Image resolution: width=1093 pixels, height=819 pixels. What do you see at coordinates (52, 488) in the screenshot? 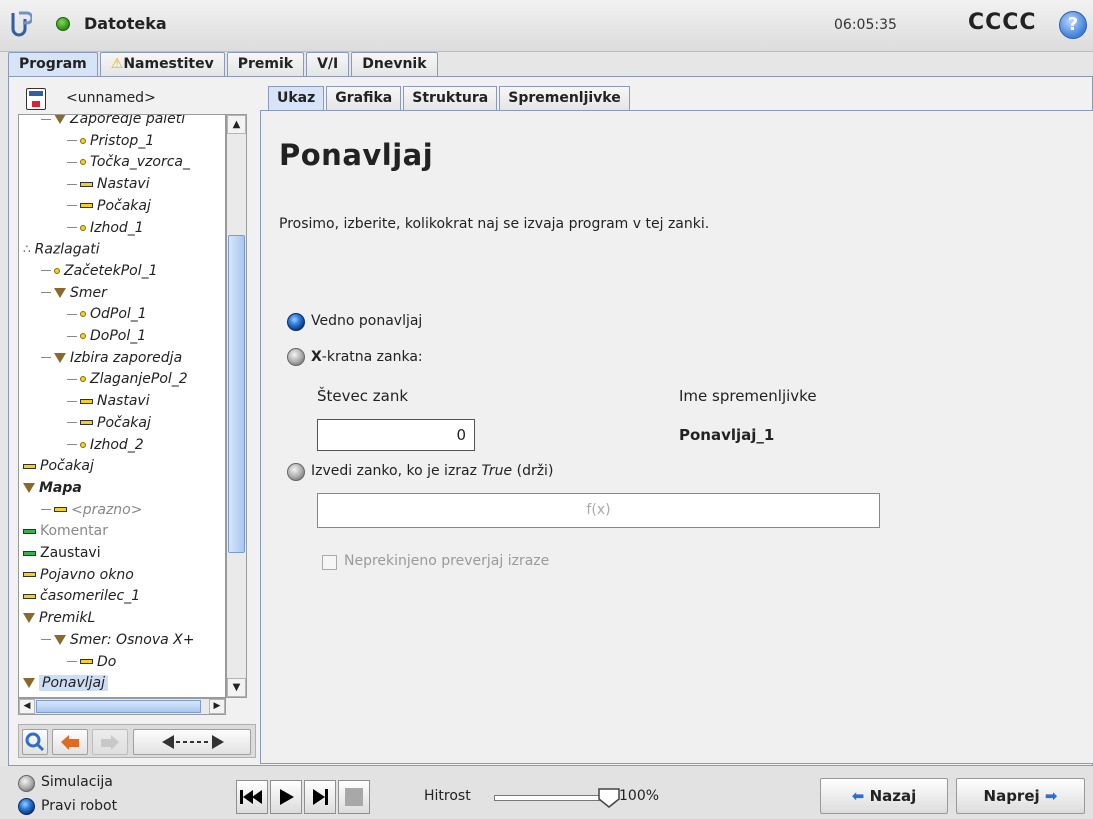
I see `tree-node: Mapa` at bounding box center [52, 488].